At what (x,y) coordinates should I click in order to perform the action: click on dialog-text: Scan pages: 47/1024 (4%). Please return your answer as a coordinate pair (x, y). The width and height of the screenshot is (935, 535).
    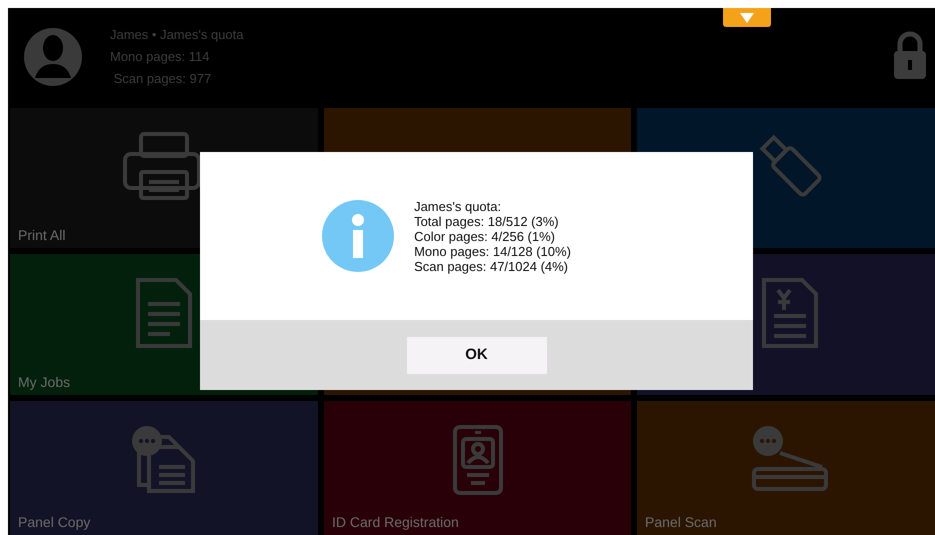
    Looking at the image, I should click on (491, 266).